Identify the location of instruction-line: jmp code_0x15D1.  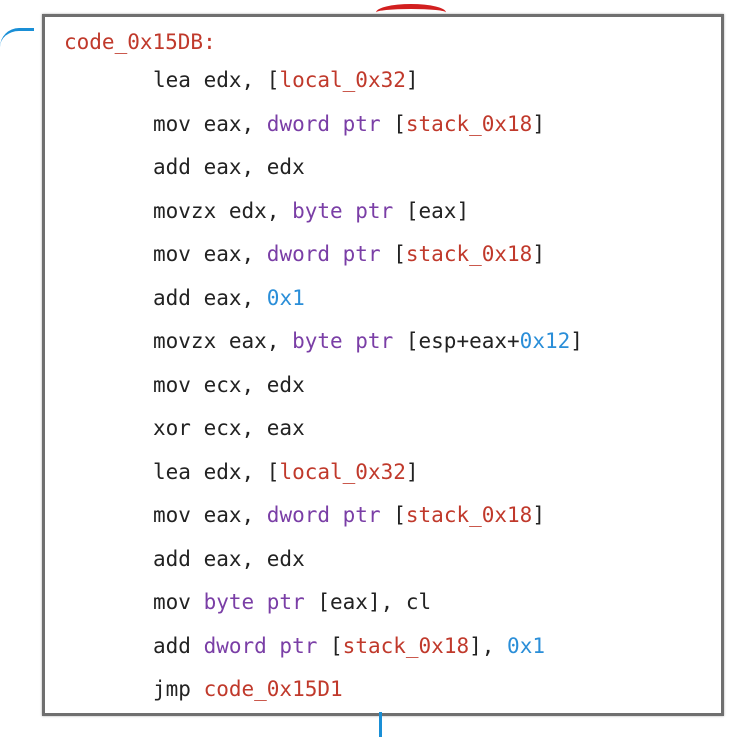
(368, 698).